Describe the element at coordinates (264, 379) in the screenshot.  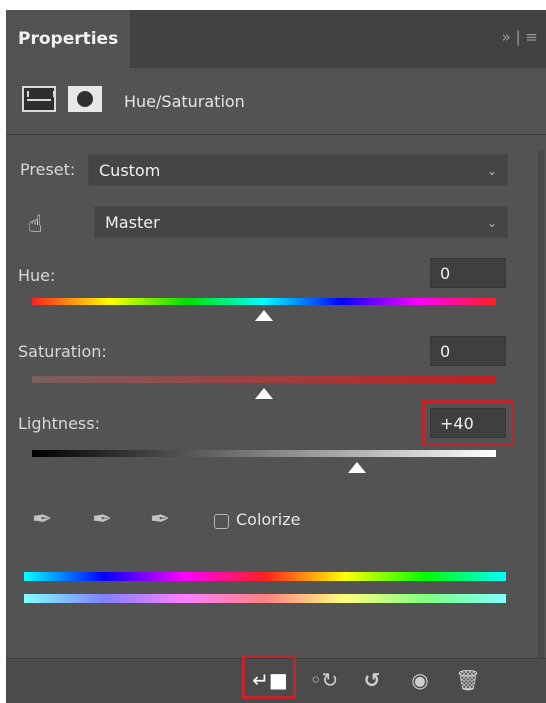
I see `saturation-slider-track` at that location.